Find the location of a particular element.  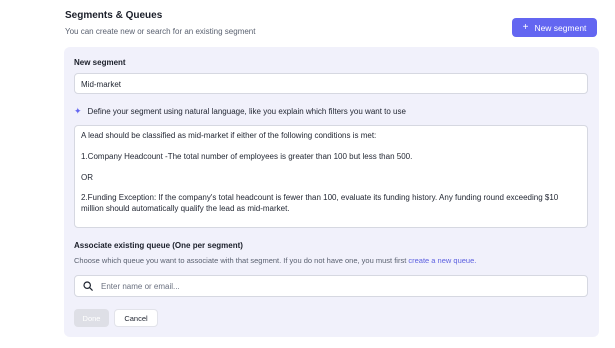

queue-search-field is located at coordinates (331, 286).